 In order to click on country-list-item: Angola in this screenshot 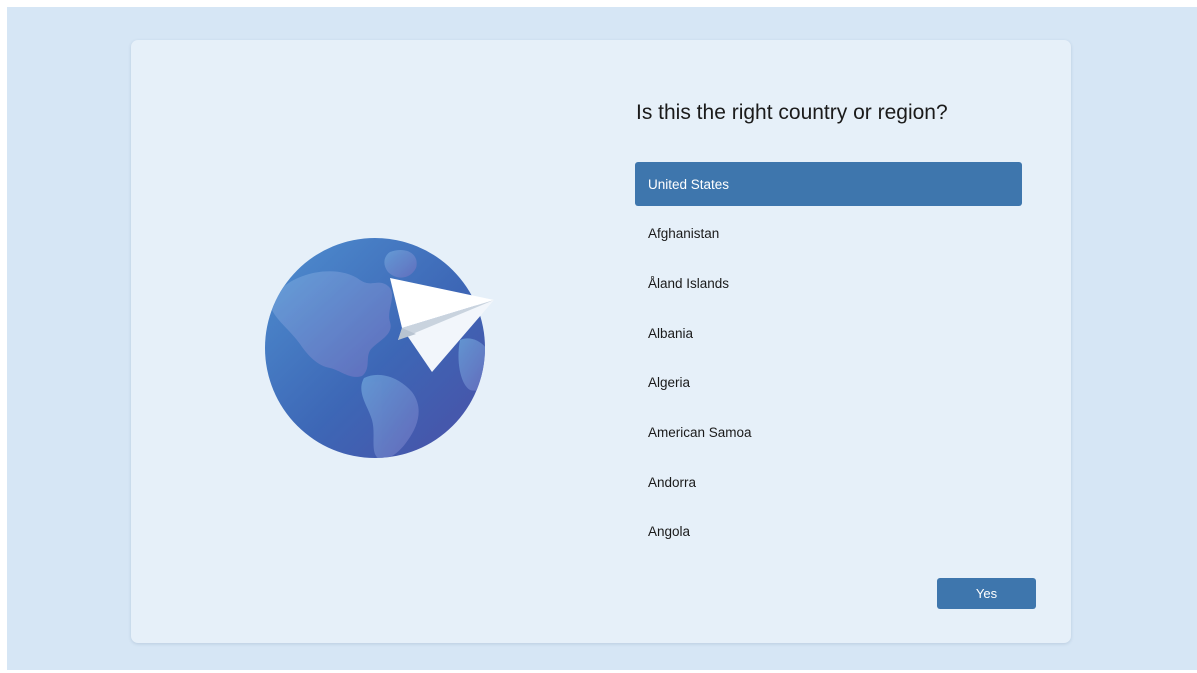, I will do `click(828, 532)`.